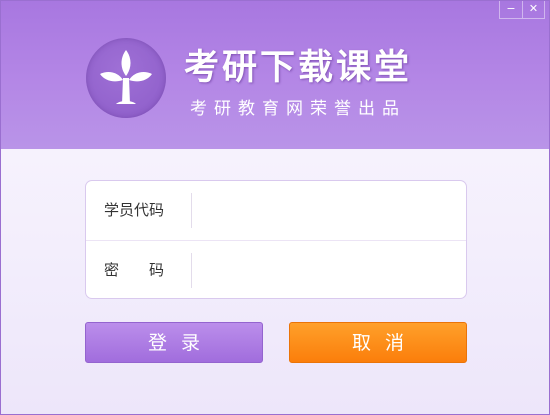  I want to click on app-title: 考研下载课堂, so click(298, 68).